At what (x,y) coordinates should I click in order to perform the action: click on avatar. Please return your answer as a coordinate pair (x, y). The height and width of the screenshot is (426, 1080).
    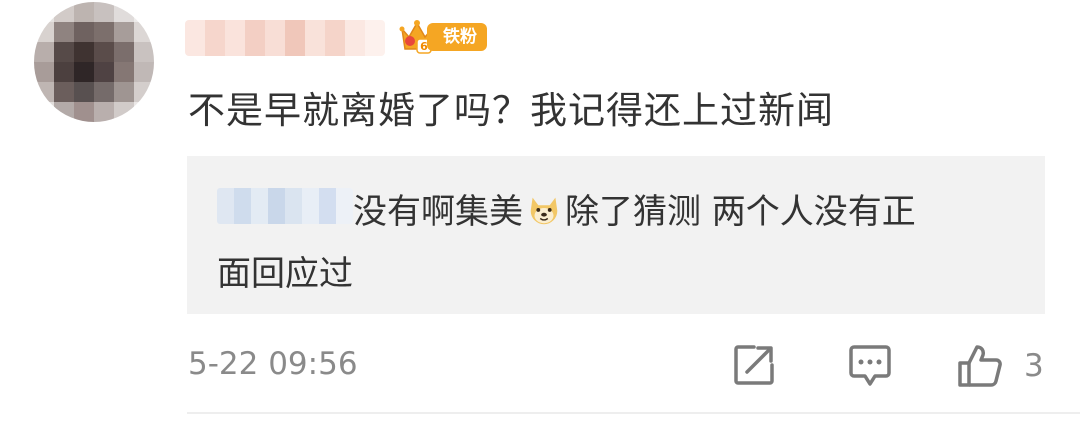
    Looking at the image, I should click on (94, 62).